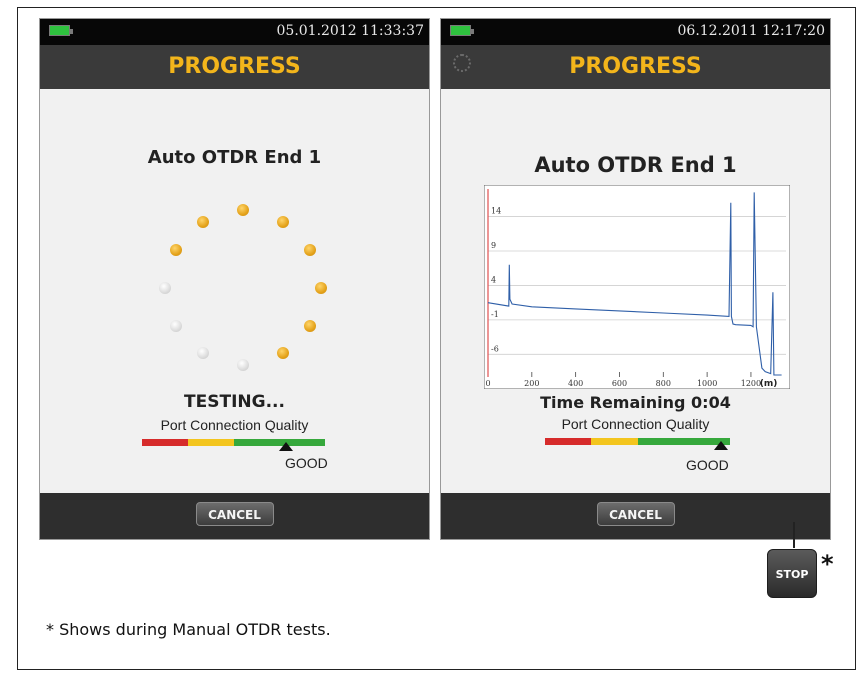 This screenshot has height=678, width=864. I want to click on x-axis-unit: (m), so click(769, 384).